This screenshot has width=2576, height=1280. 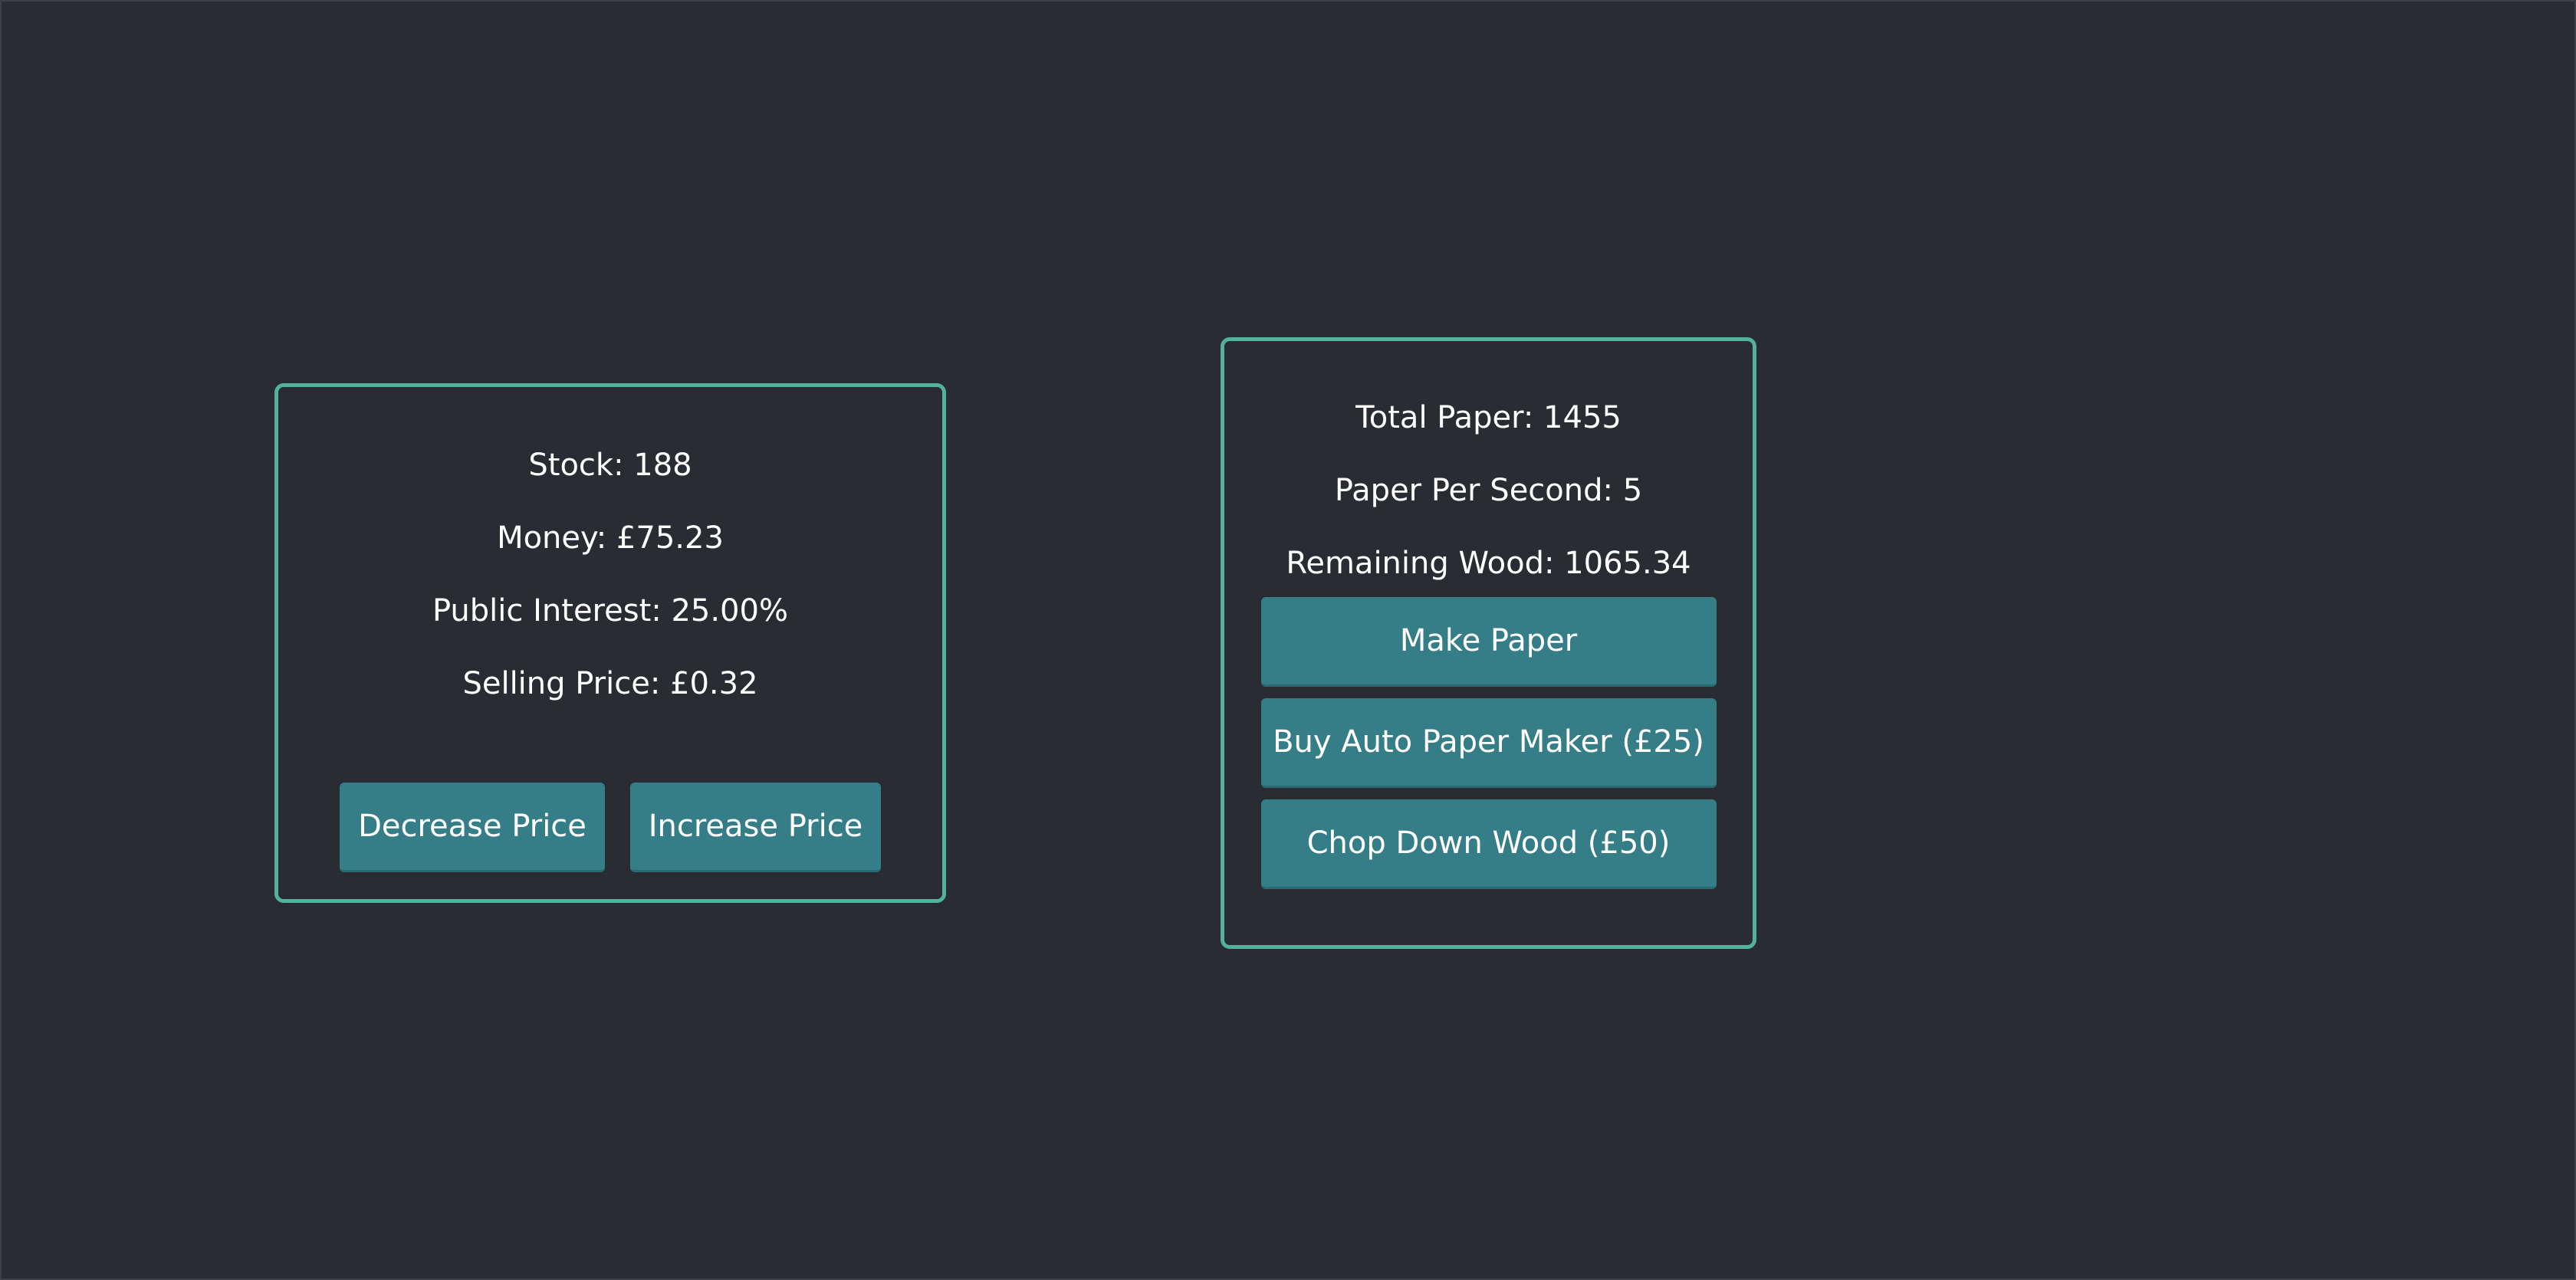 I want to click on chop-down-wood-button: Chop Down Wood (£50), so click(x=1488, y=844).